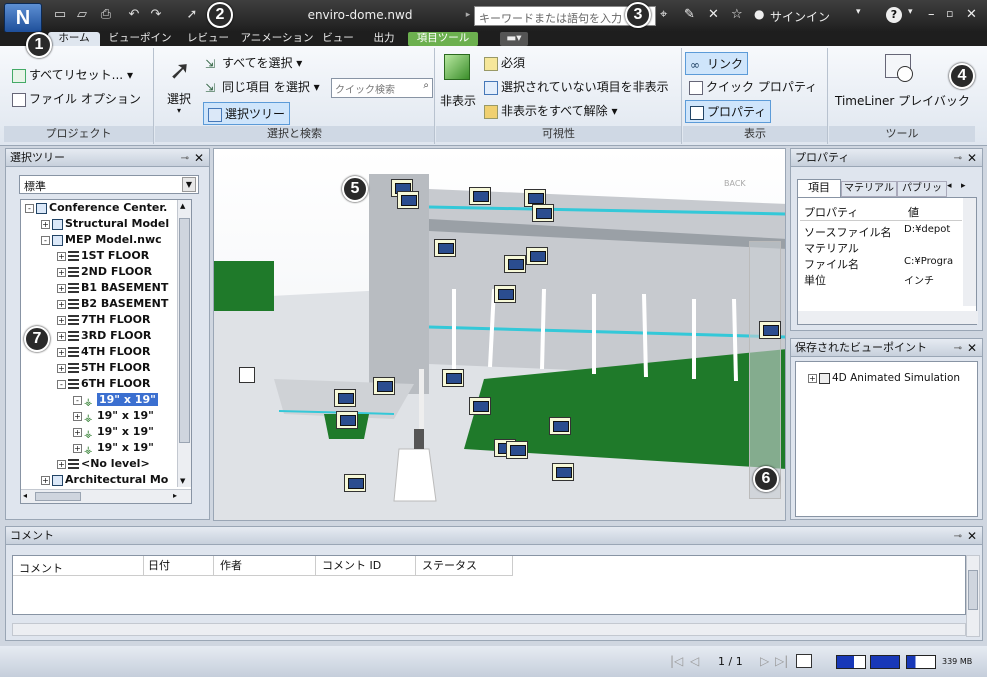 Image resolution: width=987 pixels, height=677 pixels. I want to click on select-button: 選択, so click(179, 98).